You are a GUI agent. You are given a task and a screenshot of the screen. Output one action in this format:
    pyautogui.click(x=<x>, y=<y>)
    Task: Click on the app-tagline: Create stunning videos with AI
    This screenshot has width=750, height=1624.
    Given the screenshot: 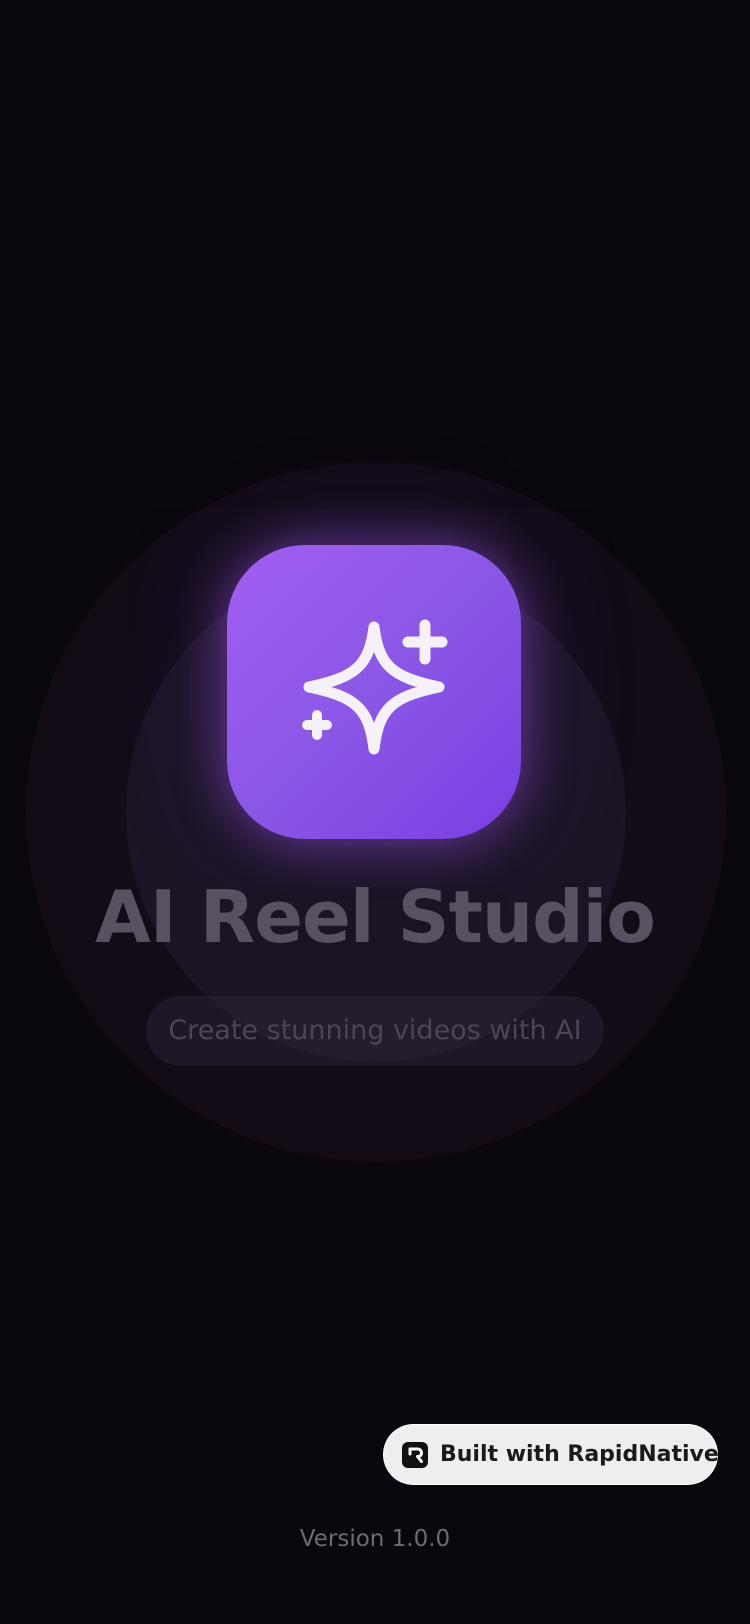 What is the action you would take?
    pyautogui.click(x=375, y=1030)
    